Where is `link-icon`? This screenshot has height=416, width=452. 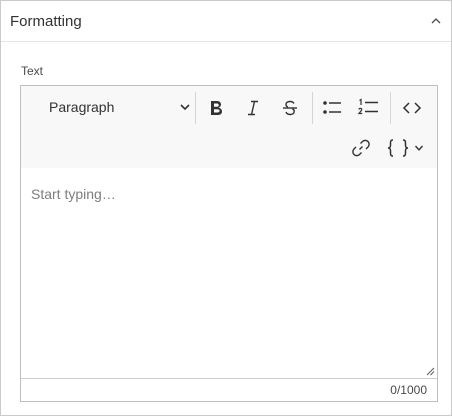 link-icon is located at coordinates (361, 148).